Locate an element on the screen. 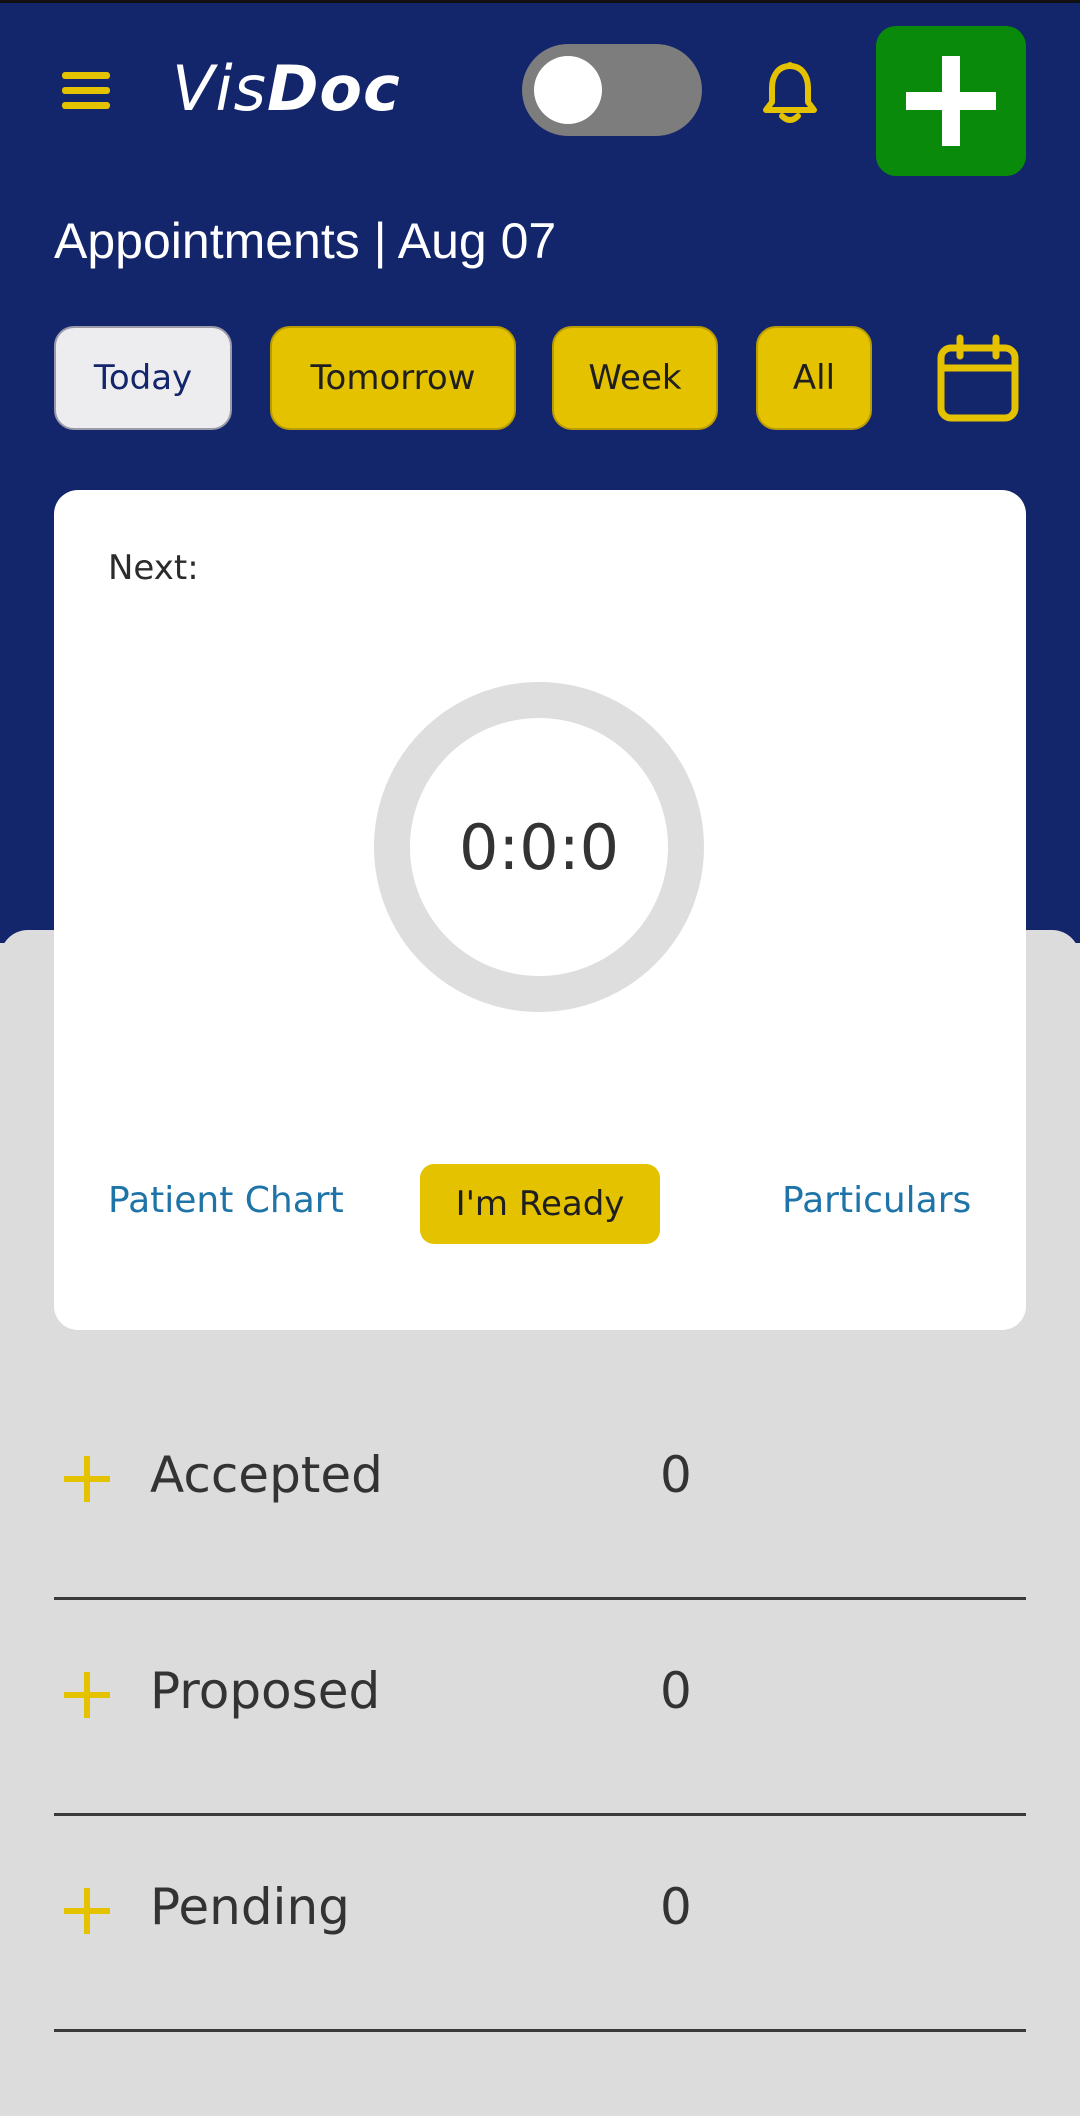  status-label: Accepted is located at coordinates (266, 1475).